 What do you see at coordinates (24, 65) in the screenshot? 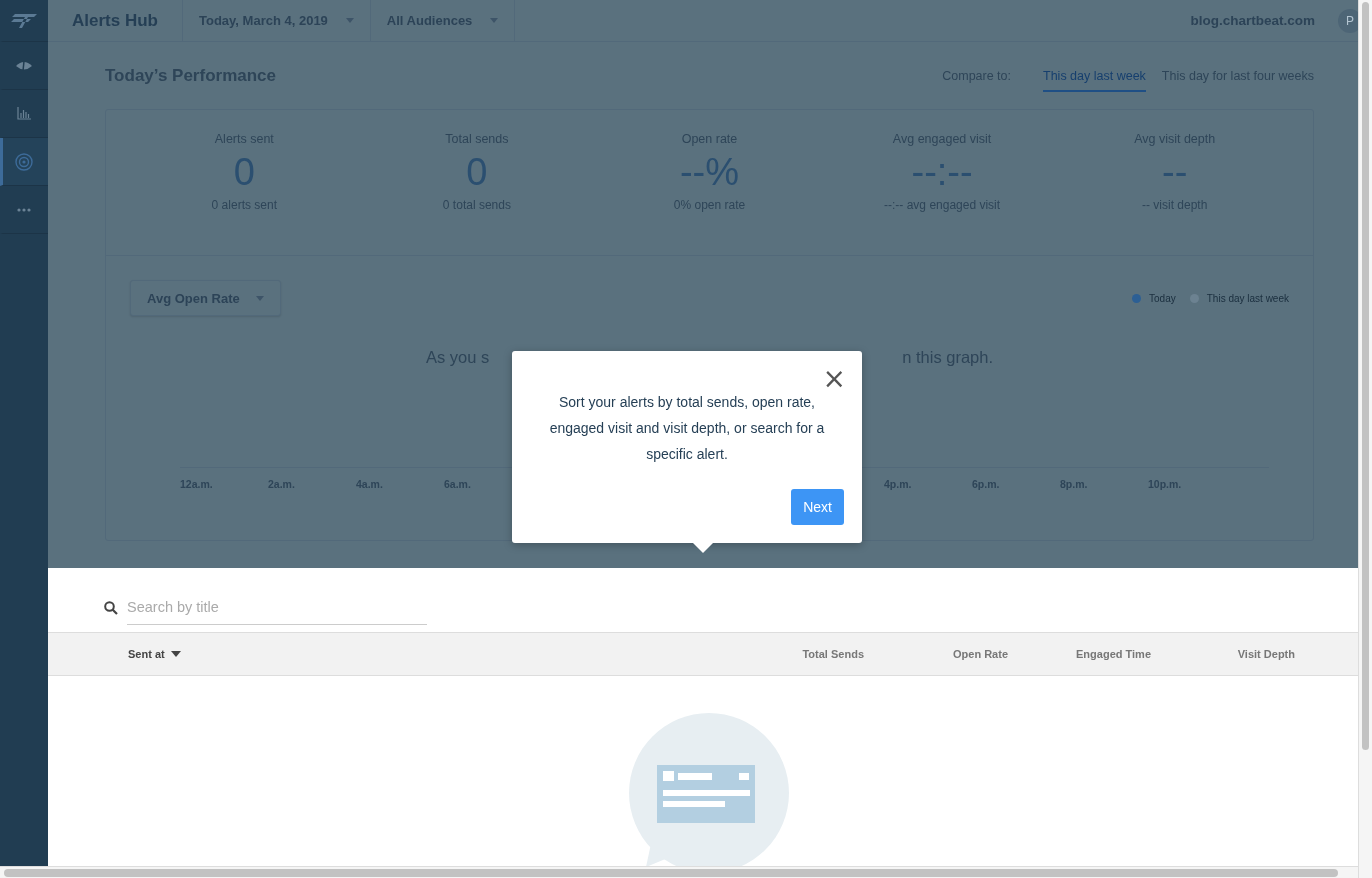
I see `eye-icon` at bounding box center [24, 65].